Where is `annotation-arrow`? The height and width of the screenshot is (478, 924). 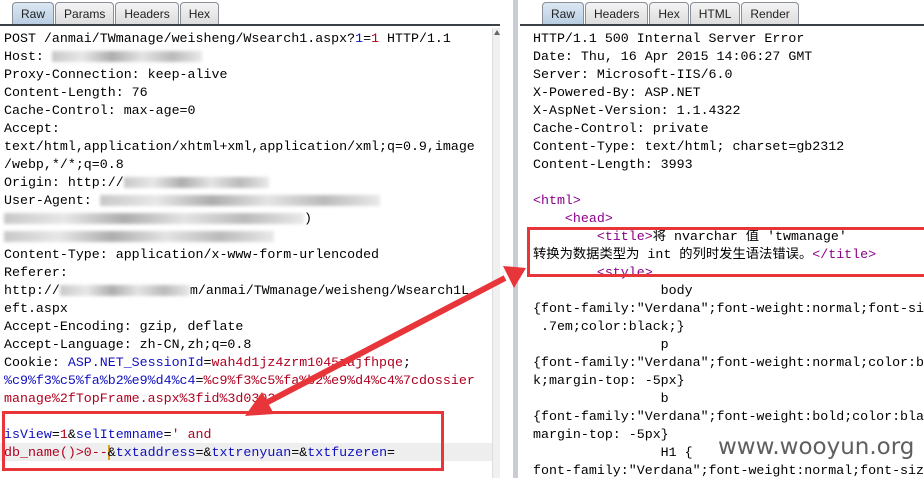
annotation-arrow is located at coordinates (385, 341).